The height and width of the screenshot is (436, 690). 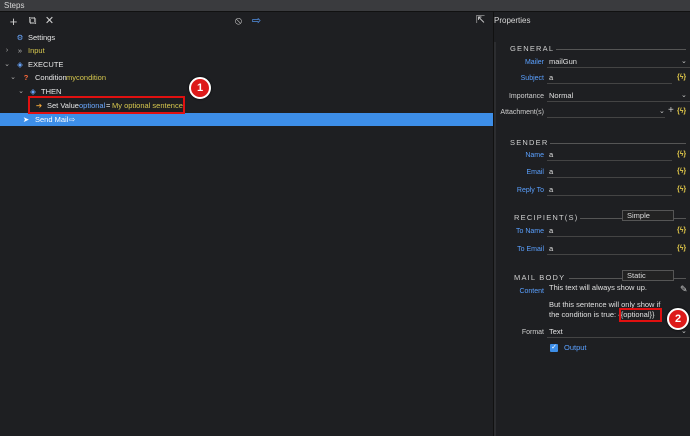 What do you see at coordinates (49, 21) in the screenshot?
I see `delete-icon: ✕` at bounding box center [49, 21].